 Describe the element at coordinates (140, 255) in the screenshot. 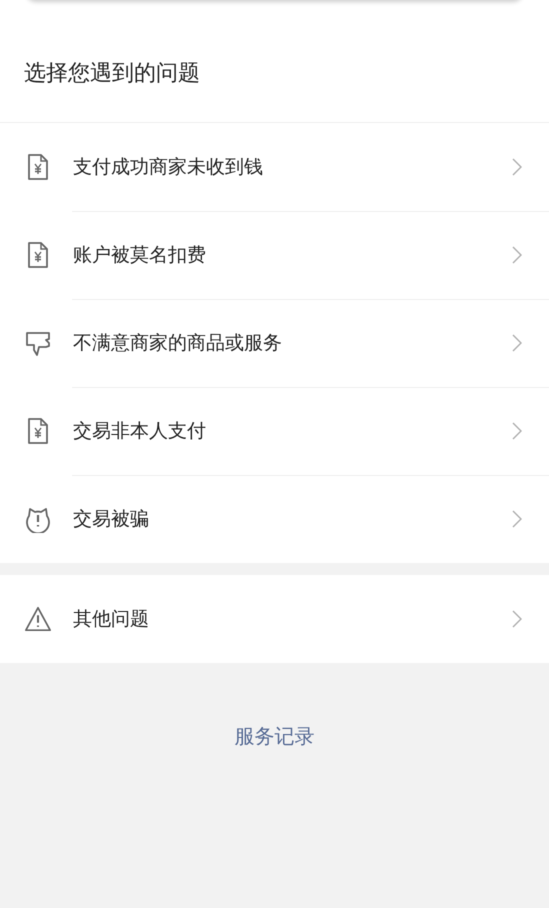

I see `problem-label: 账户被莫名扣费` at that location.